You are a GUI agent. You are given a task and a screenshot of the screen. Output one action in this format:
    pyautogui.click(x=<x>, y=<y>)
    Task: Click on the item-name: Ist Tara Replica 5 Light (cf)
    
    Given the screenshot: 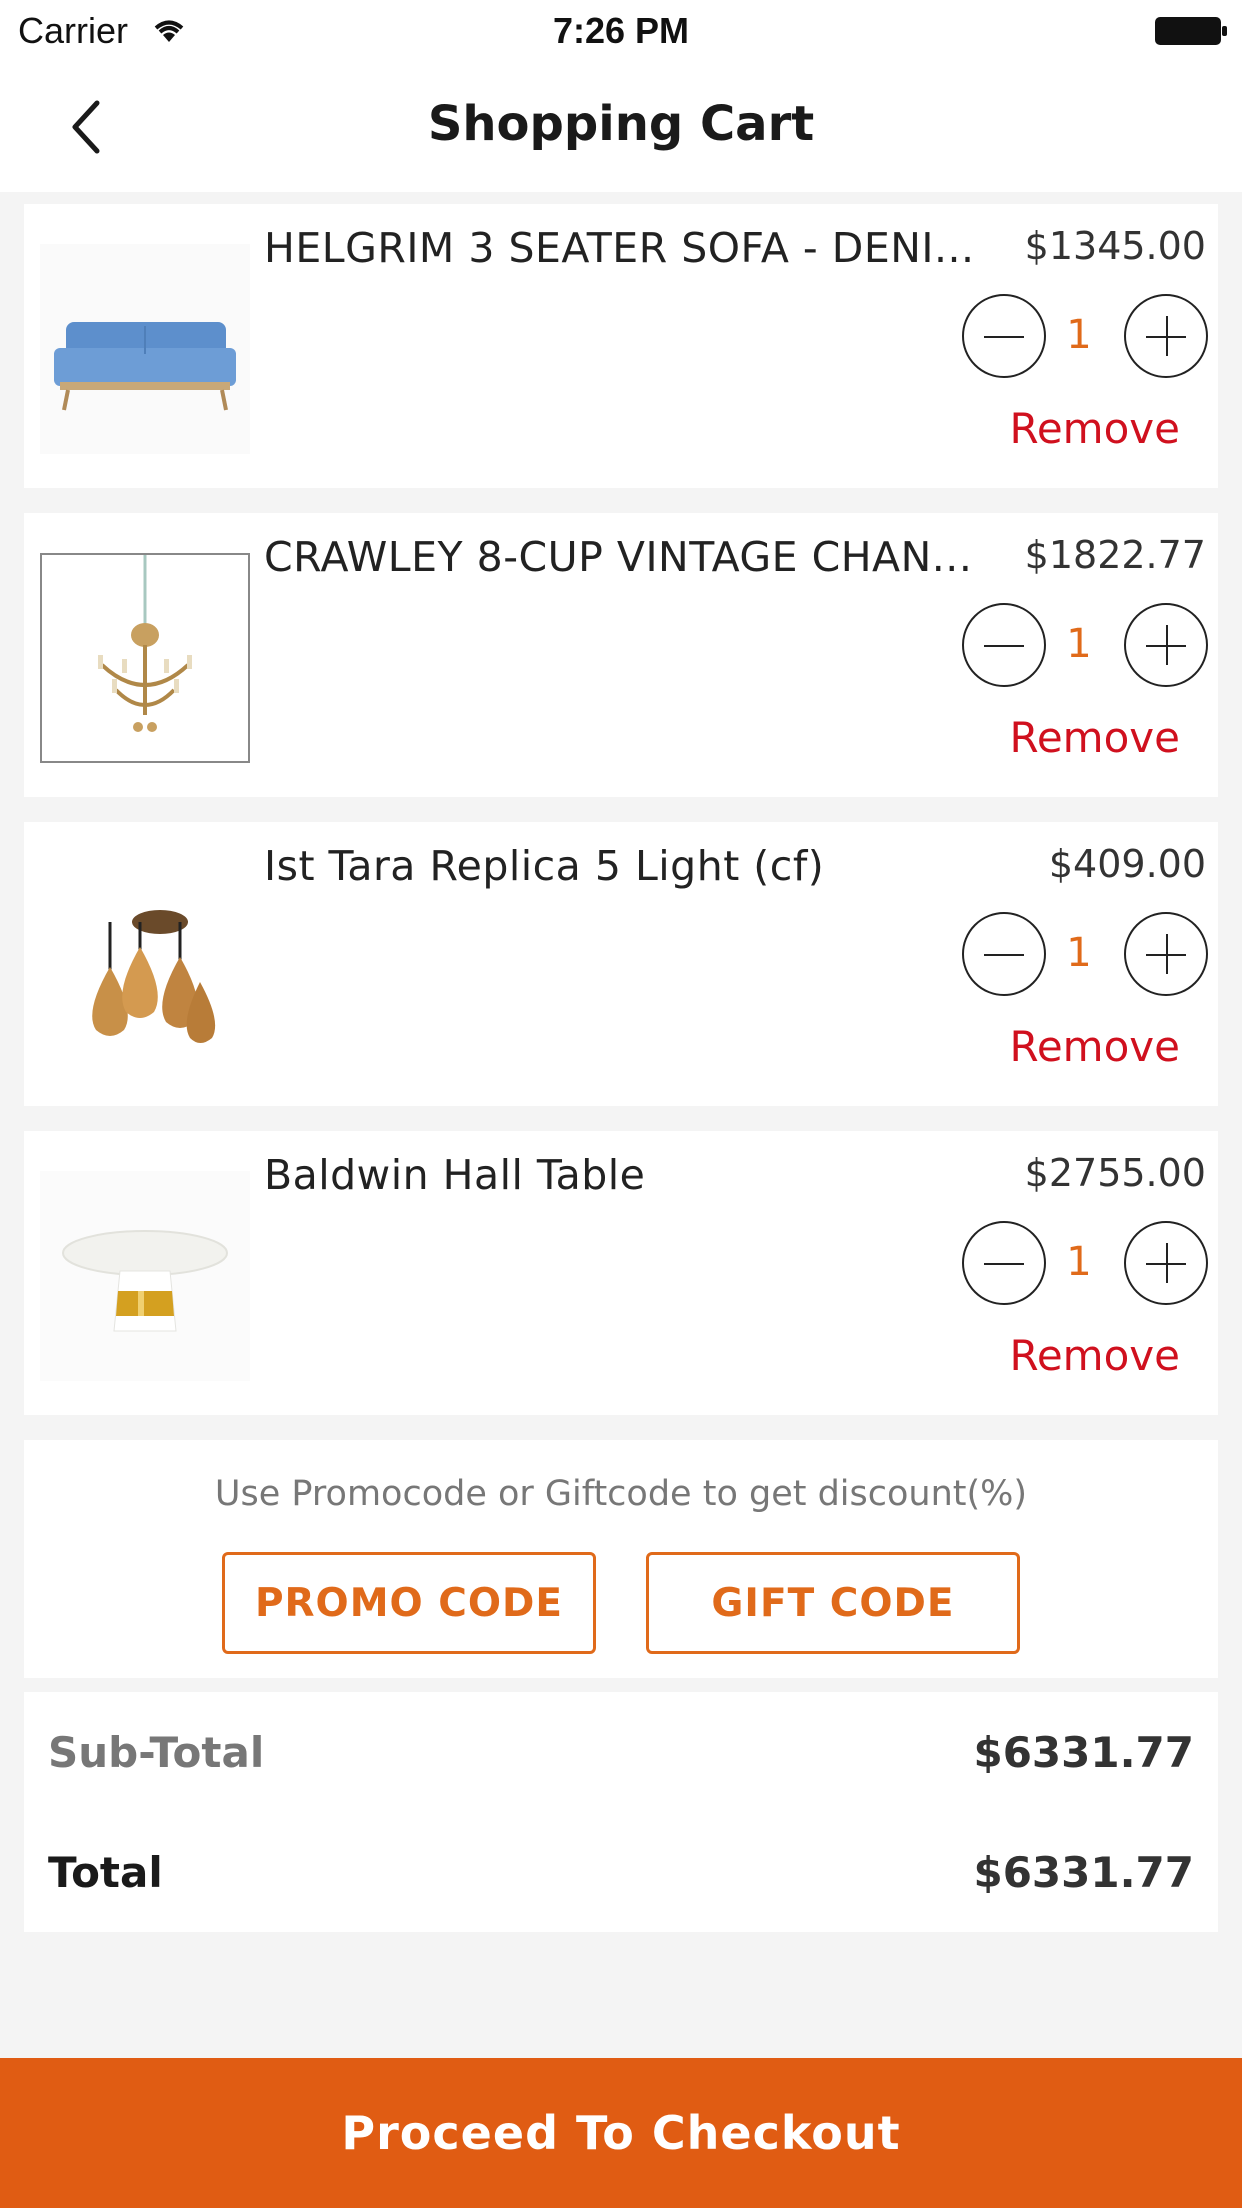 What is the action you would take?
    pyautogui.click(x=634, y=866)
    